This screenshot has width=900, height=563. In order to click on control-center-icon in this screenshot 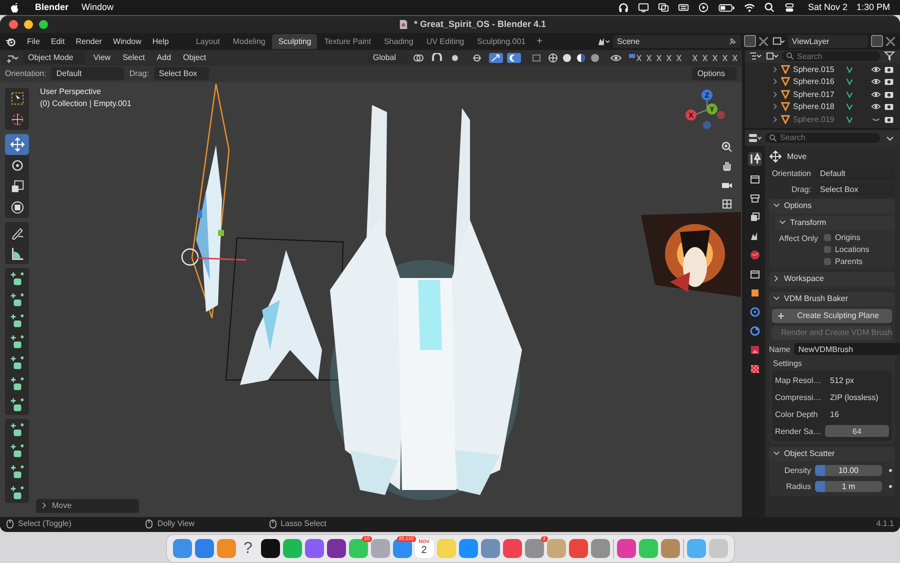, I will do `click(789, 7)`.